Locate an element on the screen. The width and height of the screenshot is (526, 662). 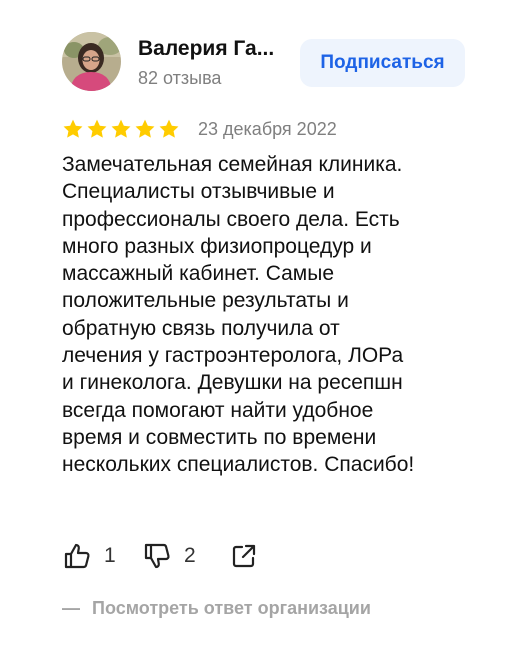
like-count: 1 is located at coordinates (110, 555).